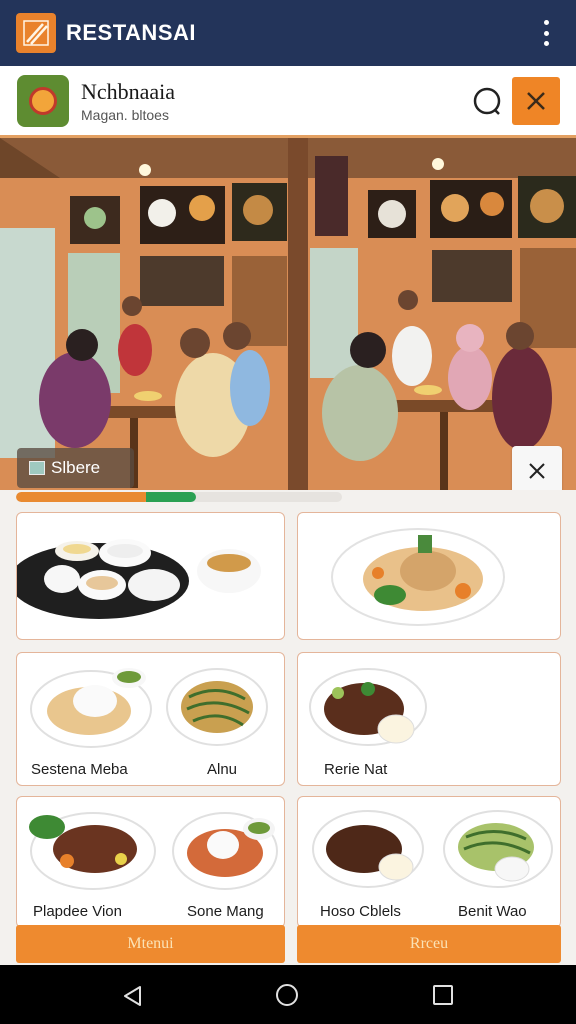 This screenshot has width=576, height=1024. Describe the element at coordinates (492, 911) in the screenshot. I see `dish-name: Benit Wao` at that location.